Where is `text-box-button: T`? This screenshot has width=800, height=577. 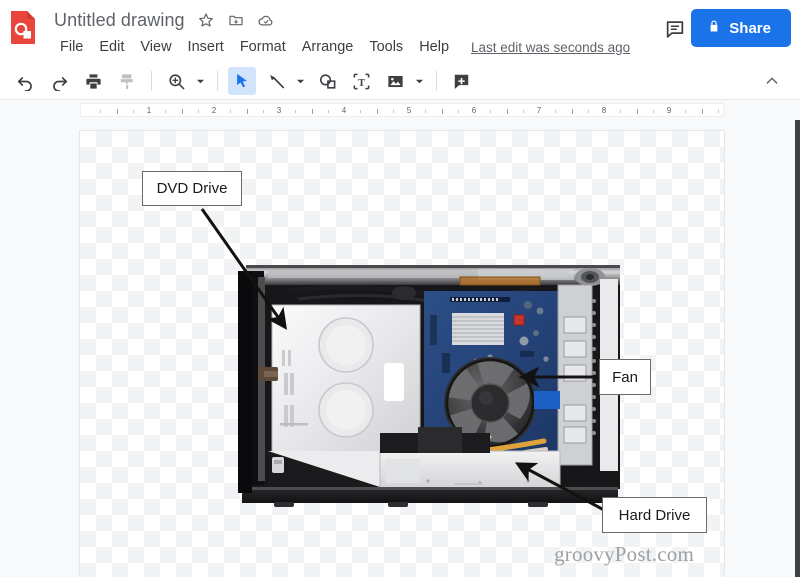 text-box-button: T is located at coordinates (361, 81).